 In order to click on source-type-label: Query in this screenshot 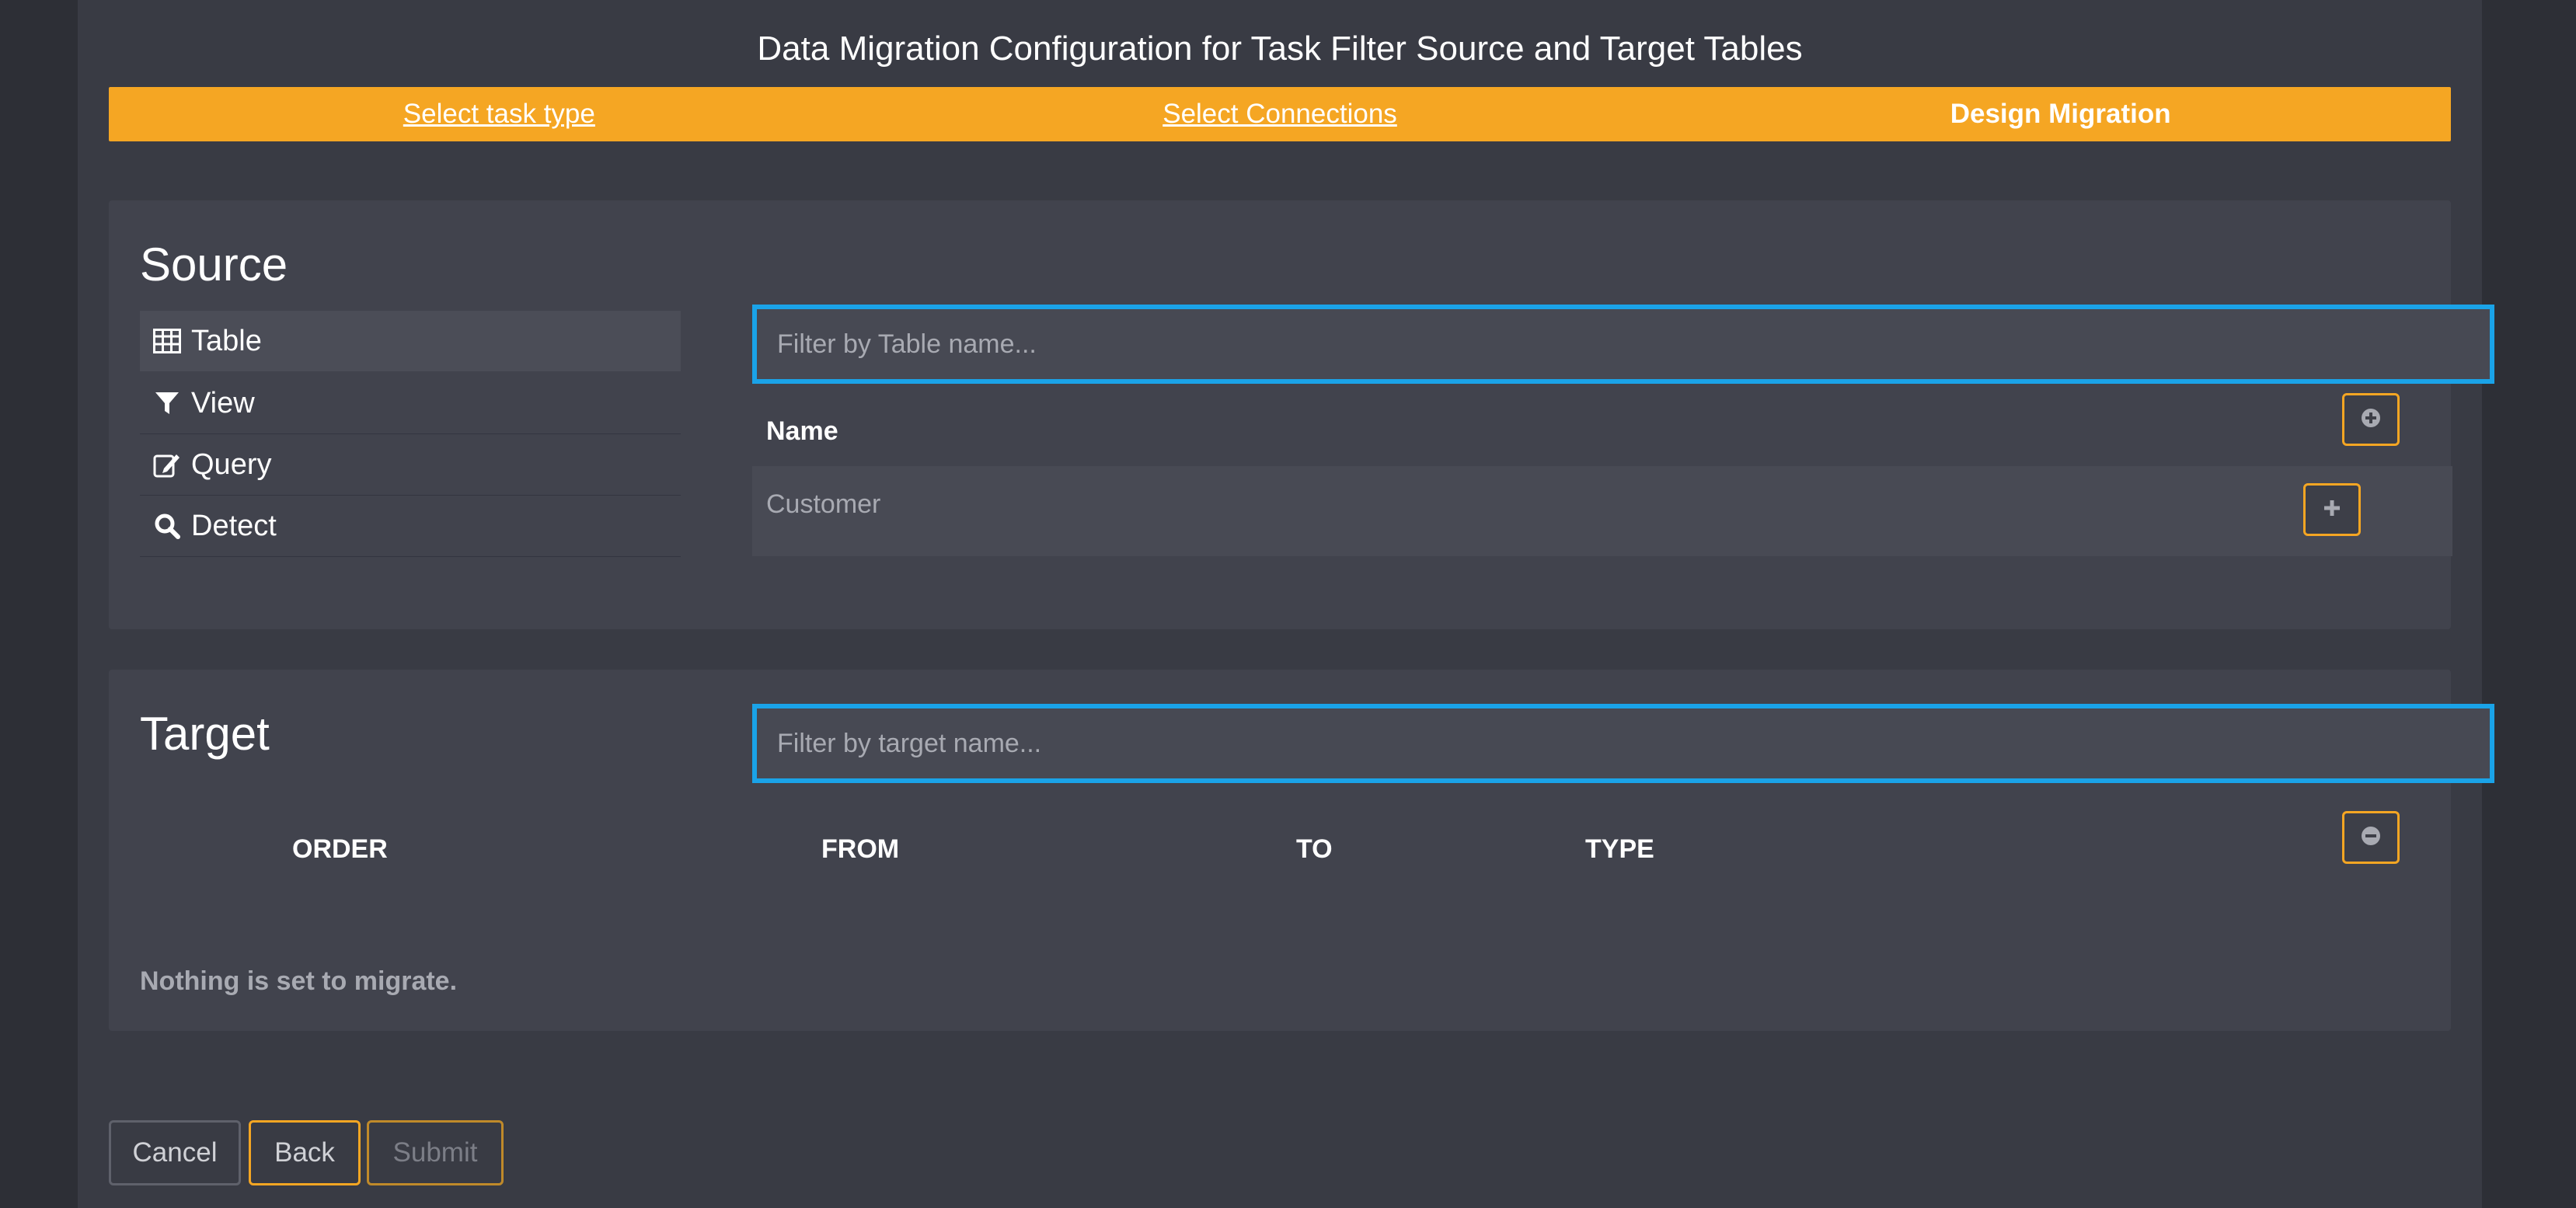, I will do `click(232, 464)`.